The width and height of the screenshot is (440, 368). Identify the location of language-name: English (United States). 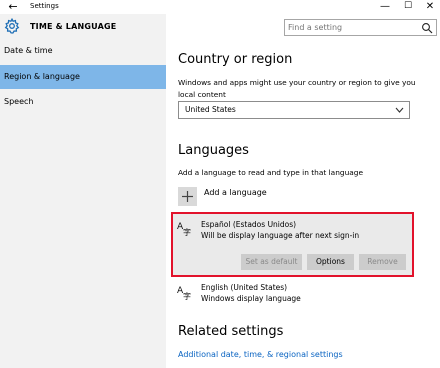
(244, 287).